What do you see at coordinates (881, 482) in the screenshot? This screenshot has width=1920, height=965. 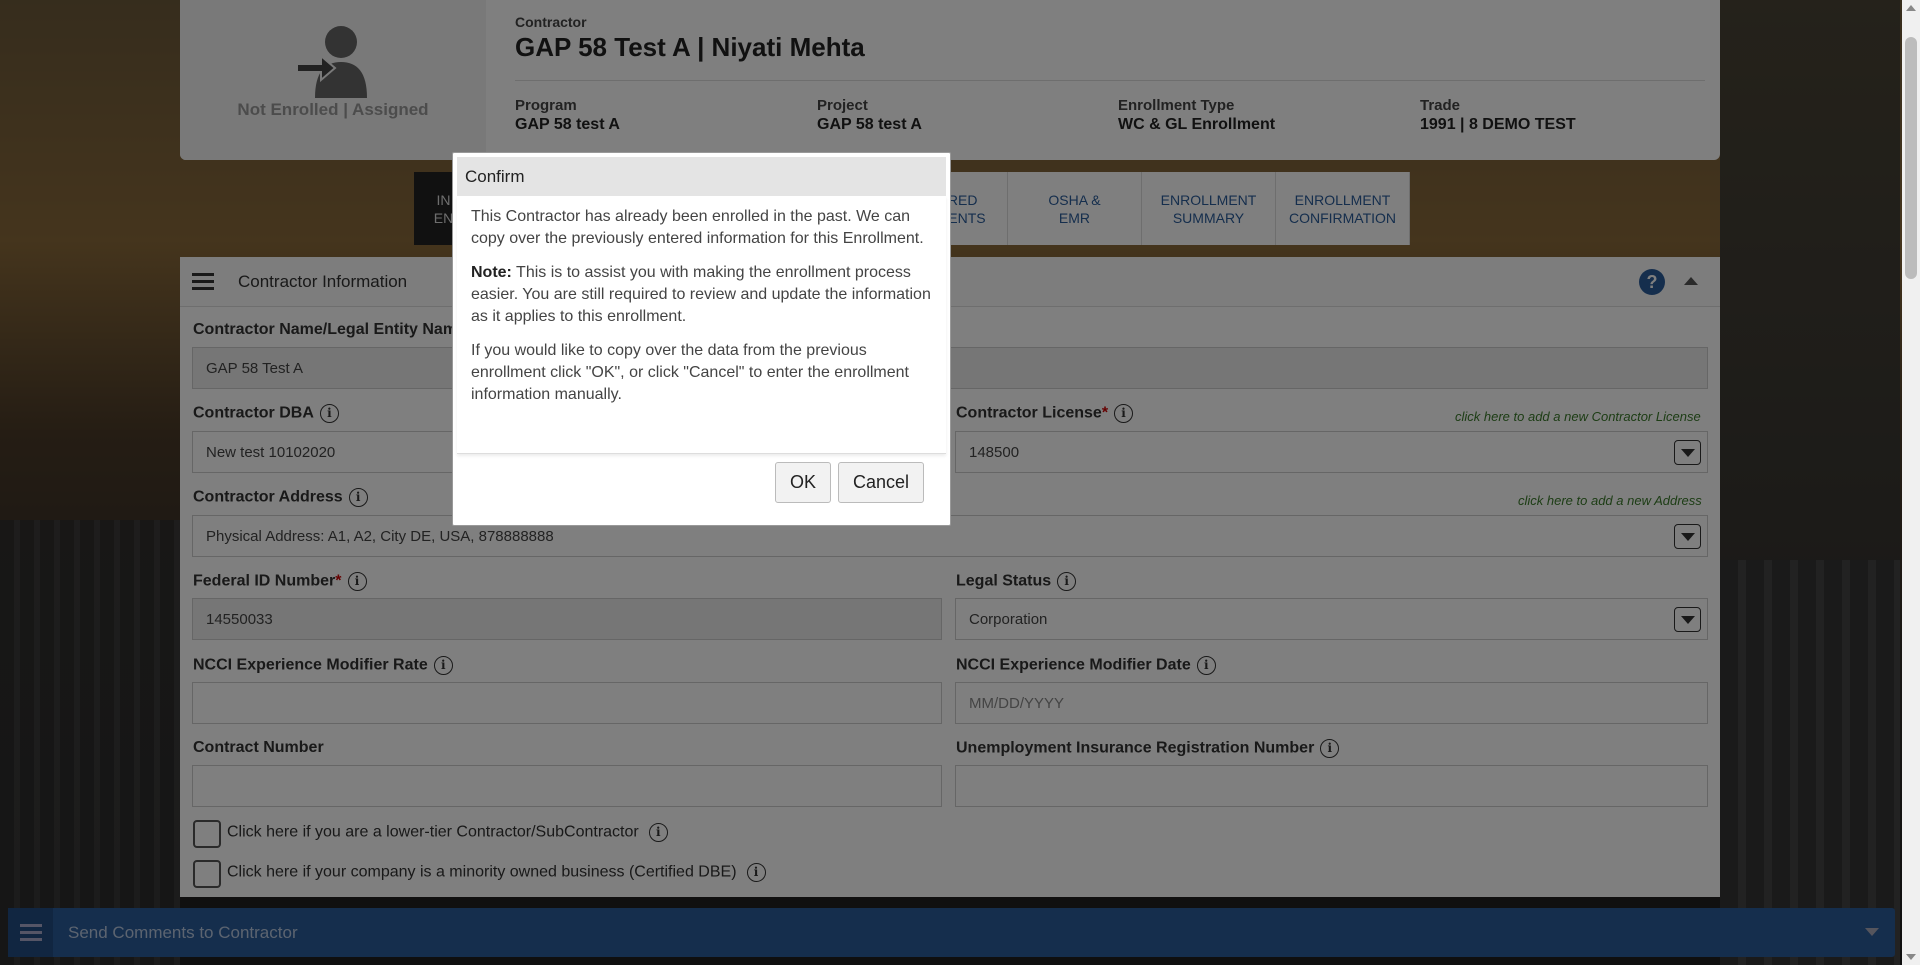 I see `cancel-button: Cancel` at bounding box center [881, 482].